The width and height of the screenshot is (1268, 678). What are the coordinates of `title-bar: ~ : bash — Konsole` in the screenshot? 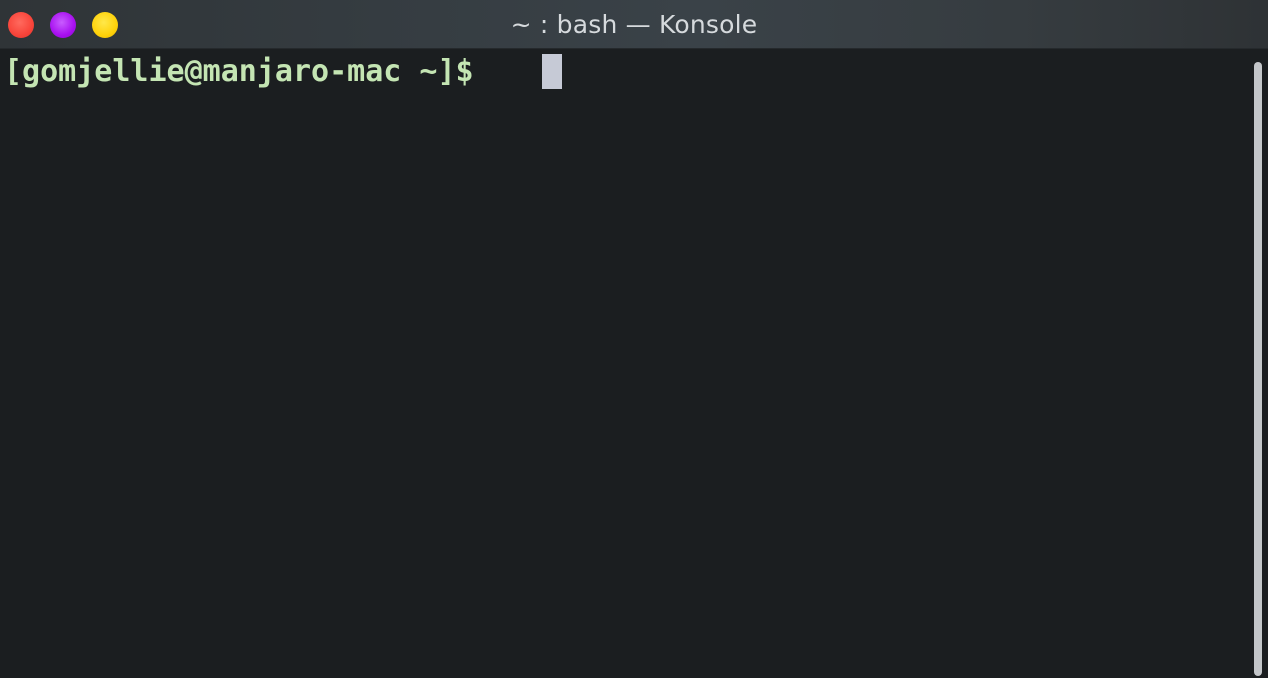 It's located at (634, 24).